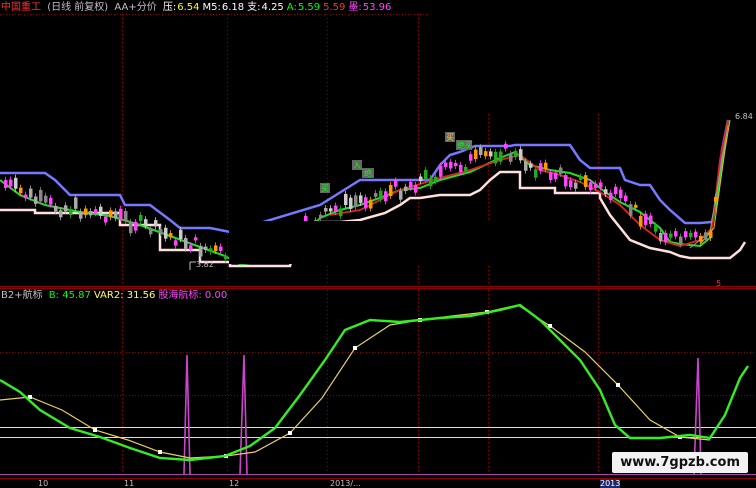 This screenshot has width=756, height=488. I want to click on entry-badge-label: 入, so click(357, 165).